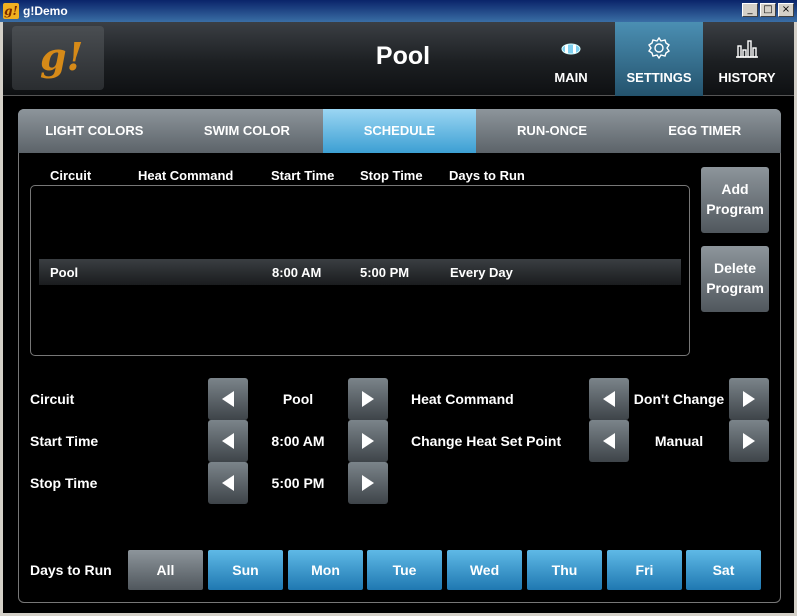 The height and width of the screenshot is (616, 797). Describe the element at coordinates (704, 131) in the screenshot. I see `tab-egg-timer: EGG TIMER` at that location.